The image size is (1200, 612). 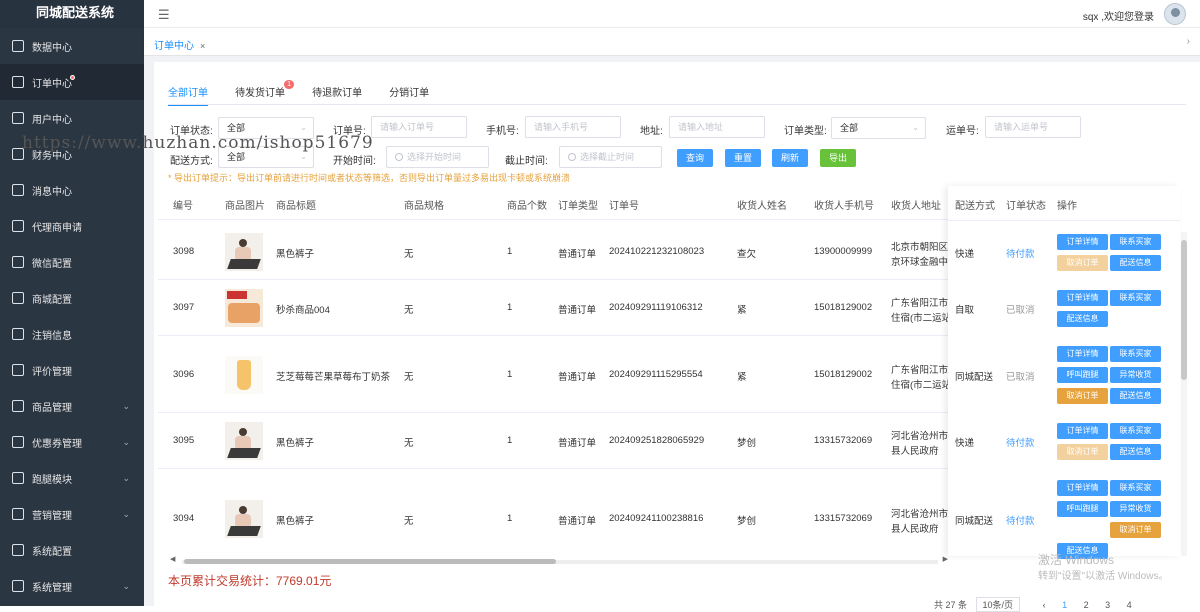 What do you see at coordinates (843, 251) in the screenshot?
I see `cell-phone: 13900009999` at bounding box center [843, 251].